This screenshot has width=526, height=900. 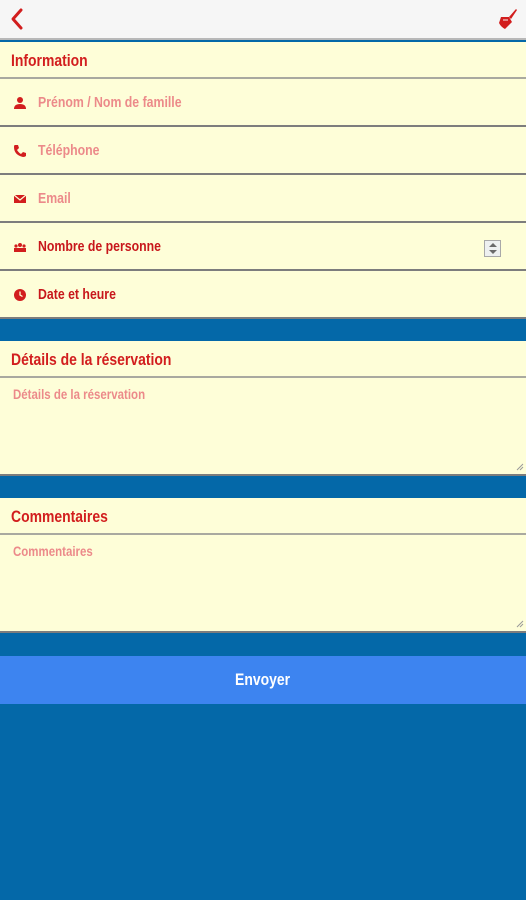 What do you see at coordinates (20, 198) in the screenshot?
I see `email-icon` at bounding box center [20, 198].